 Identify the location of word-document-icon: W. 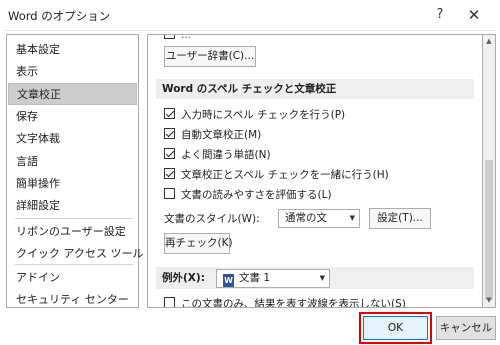
(228, 280).